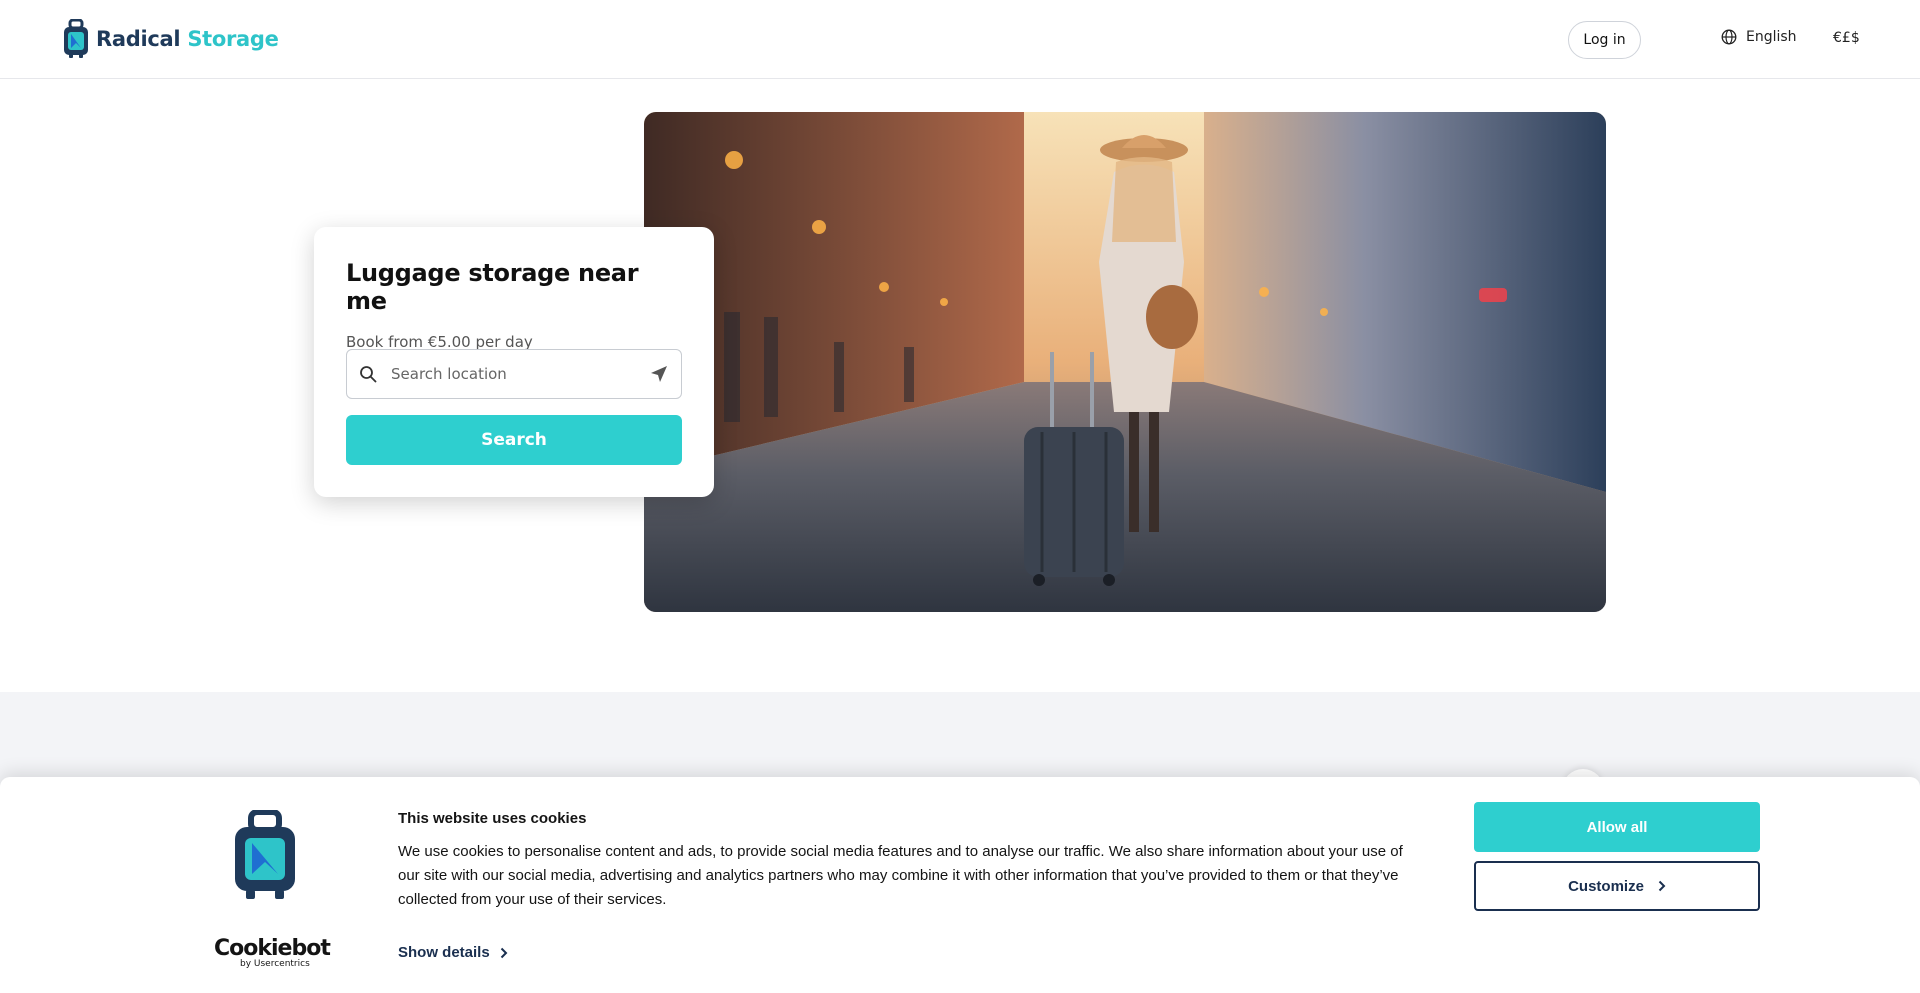 The height and width of the screenshot is (993, 1920). Describe the element at coordinates (1606, 886) in the screenshot. I see `customize-label: Customize` at that location.